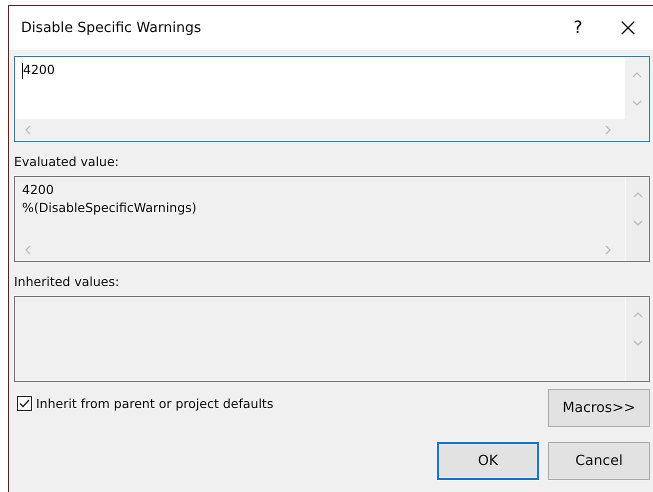 The height and width of the screenshot is (492, 653). I want to click on value-line: 4200, so click(38, 190).